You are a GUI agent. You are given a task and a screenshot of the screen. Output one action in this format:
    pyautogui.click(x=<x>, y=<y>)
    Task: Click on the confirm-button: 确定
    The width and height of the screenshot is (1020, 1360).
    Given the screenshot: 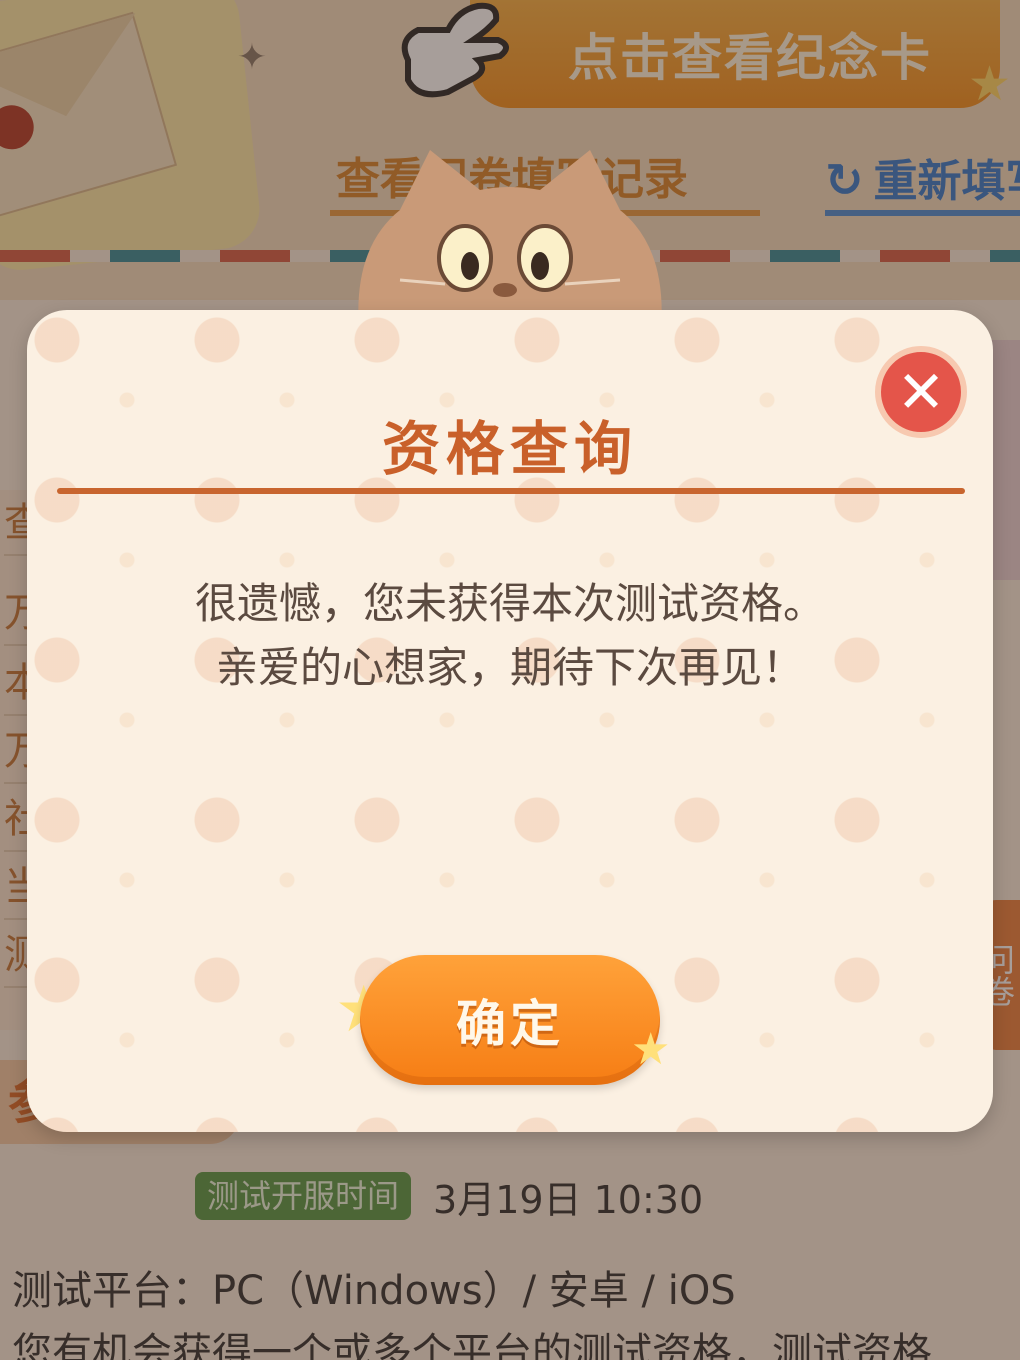 What is the action you would take?
    pyautogui.click(x=510, y=1020)
    